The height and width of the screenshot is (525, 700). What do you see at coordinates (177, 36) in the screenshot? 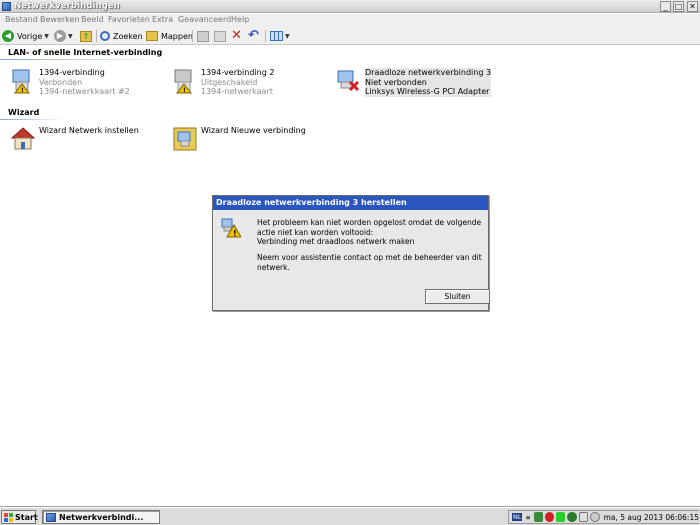
I see `folders-label: Mappen` at bounding box center [177, 36].